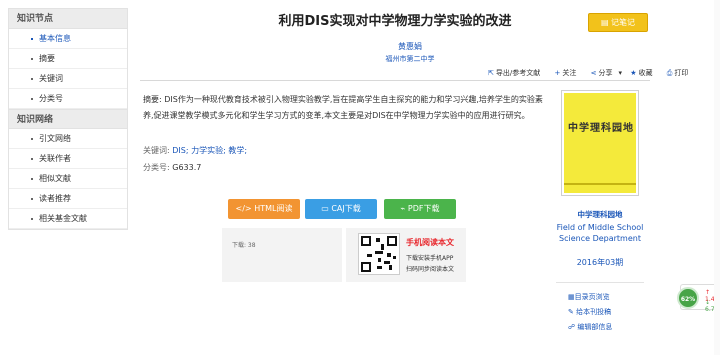  What do you see at coordinates (395, 80) in the screenshot?
I see `header-divider` at bounding box center [395, 80].